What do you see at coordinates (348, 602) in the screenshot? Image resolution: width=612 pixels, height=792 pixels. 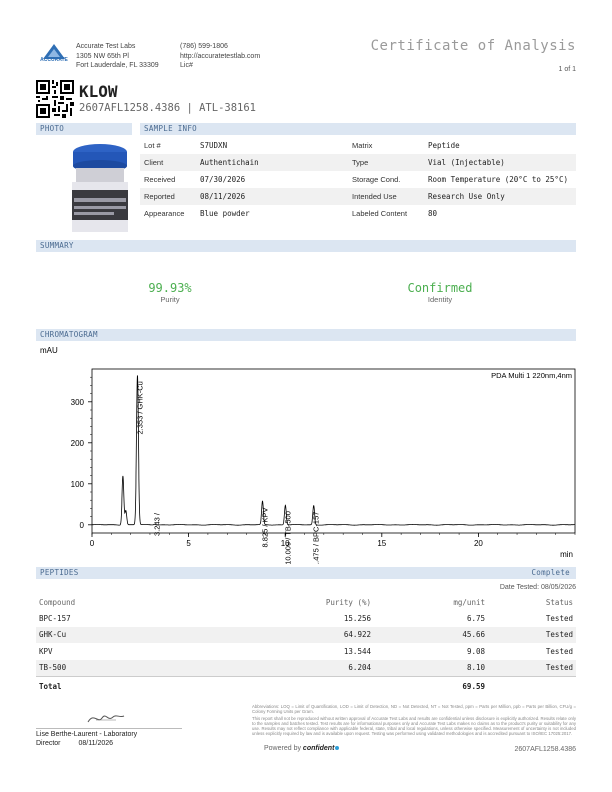 I see `col-purity: Purity (%)` at bounding box center [348, 602].